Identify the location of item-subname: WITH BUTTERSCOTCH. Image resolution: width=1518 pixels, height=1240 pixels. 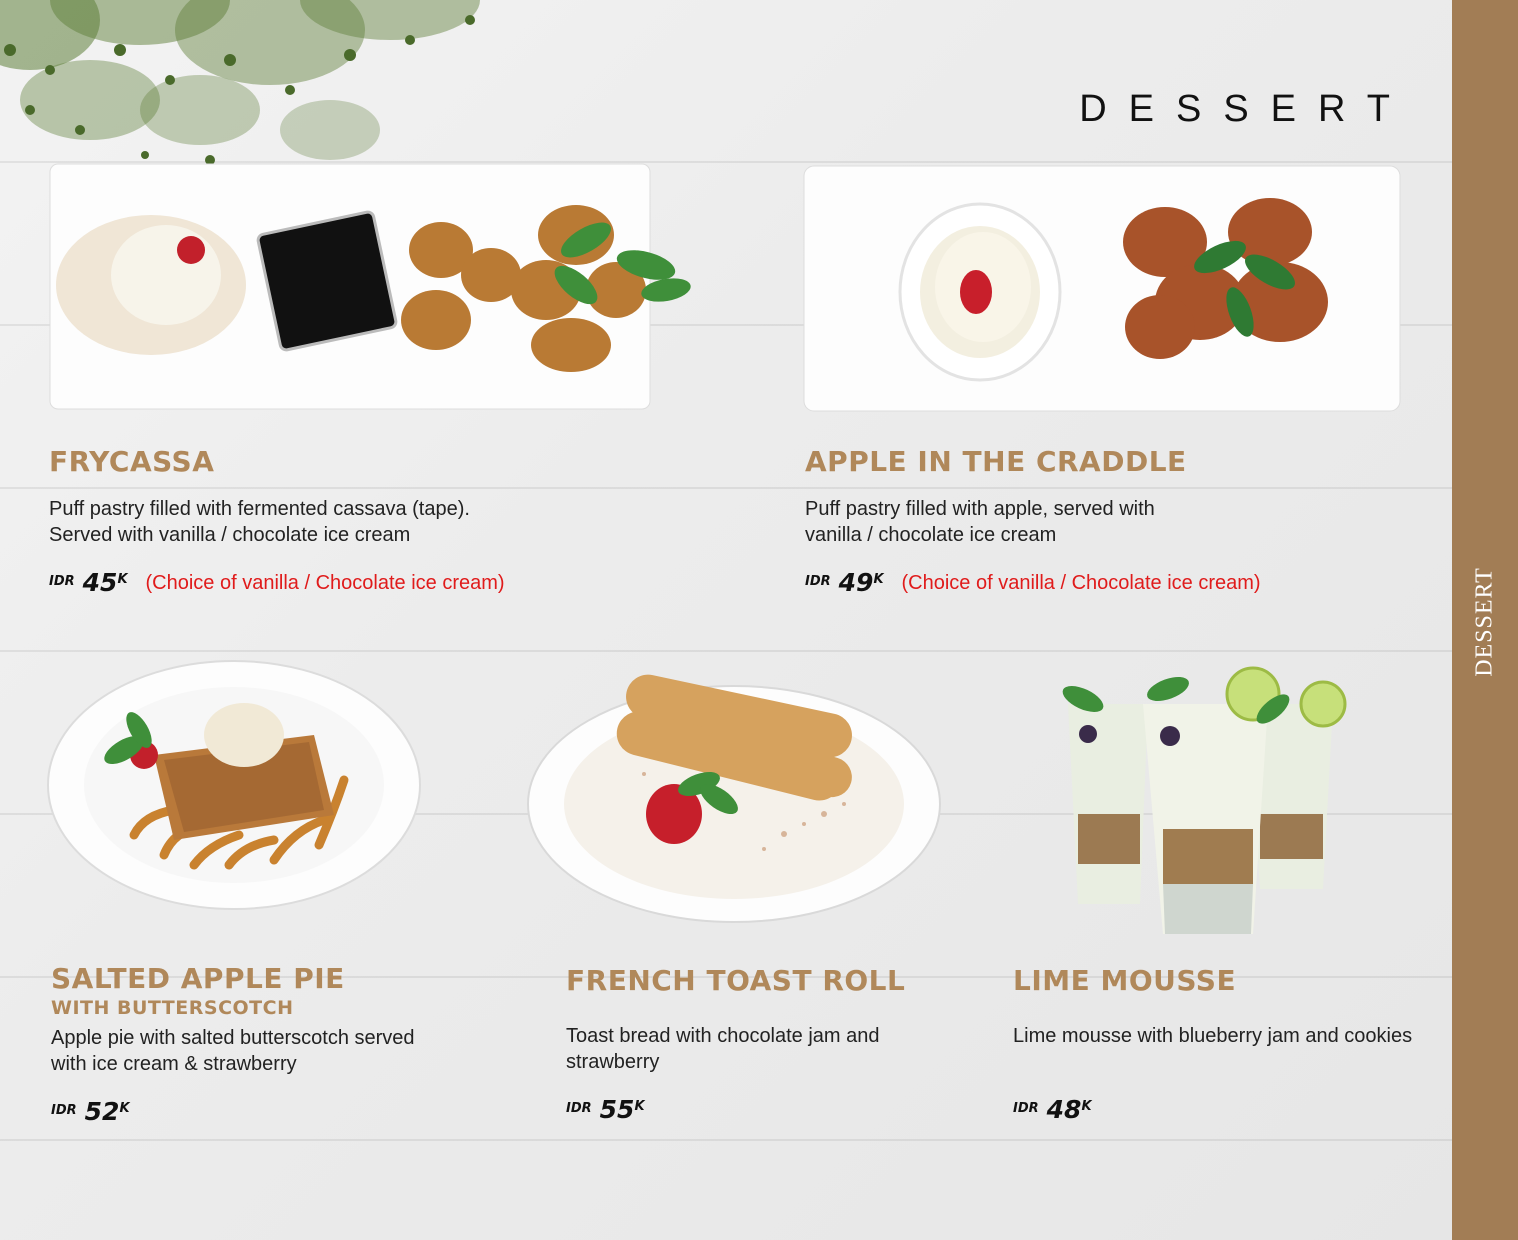
(172, 1008).